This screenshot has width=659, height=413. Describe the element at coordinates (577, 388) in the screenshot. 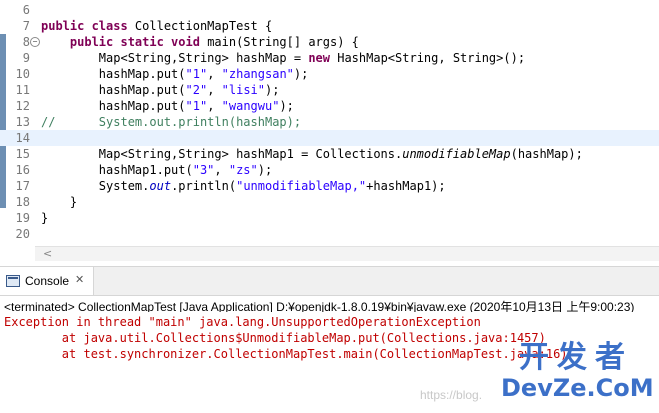

I see `watermark-bottom-text: DevZe.CoM` at that location.